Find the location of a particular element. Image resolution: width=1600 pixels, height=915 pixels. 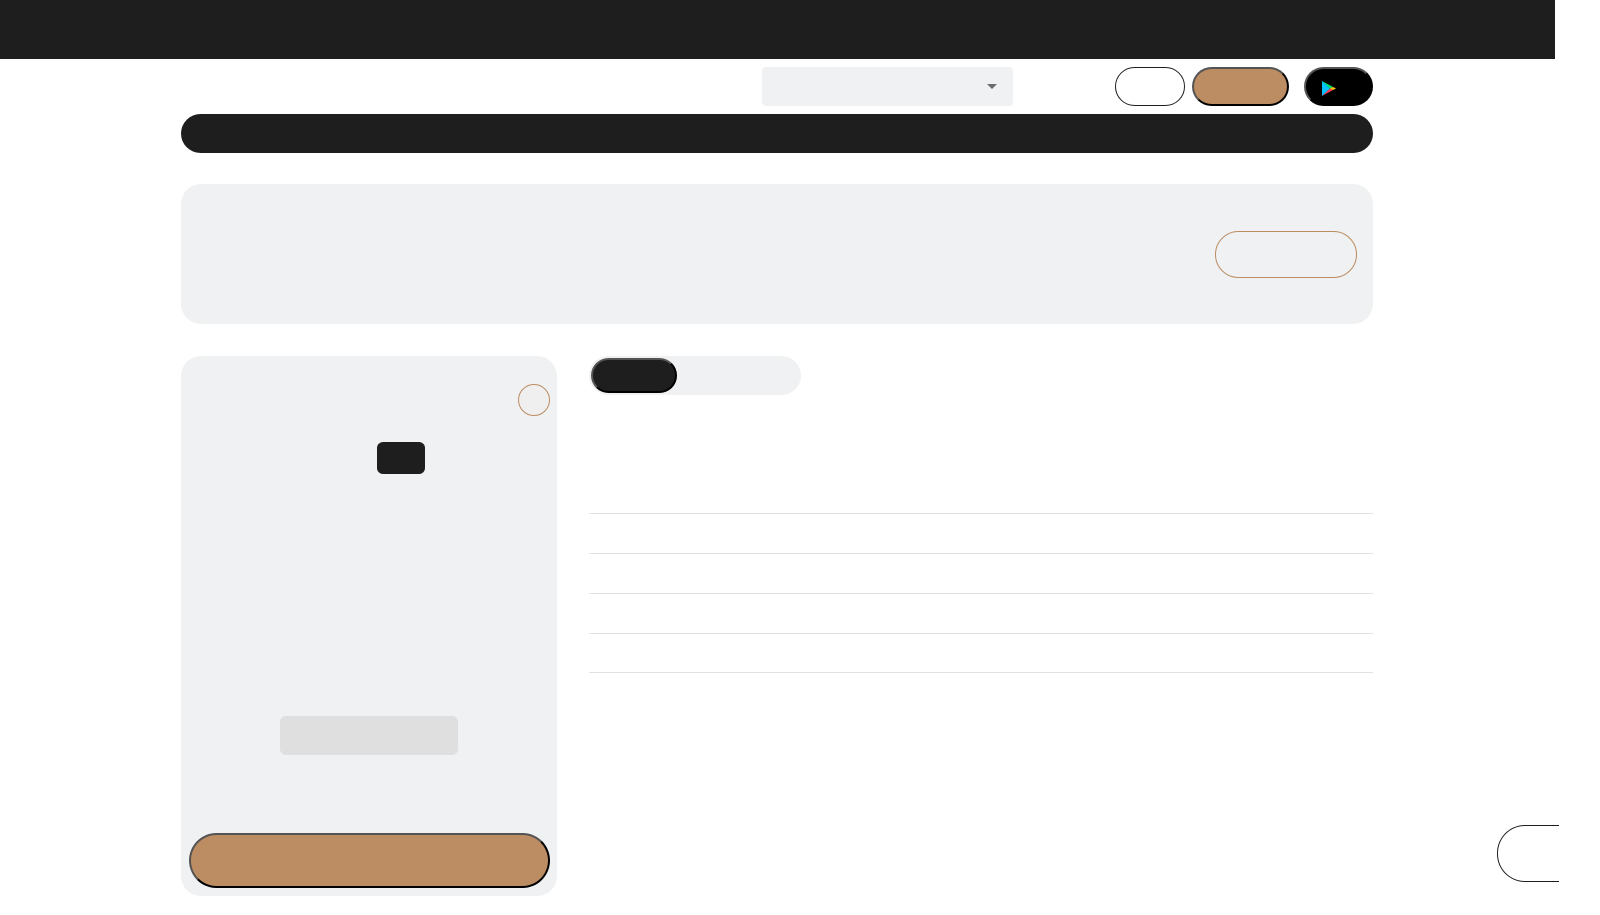

main-navbar is located at coordinates (777, 133).